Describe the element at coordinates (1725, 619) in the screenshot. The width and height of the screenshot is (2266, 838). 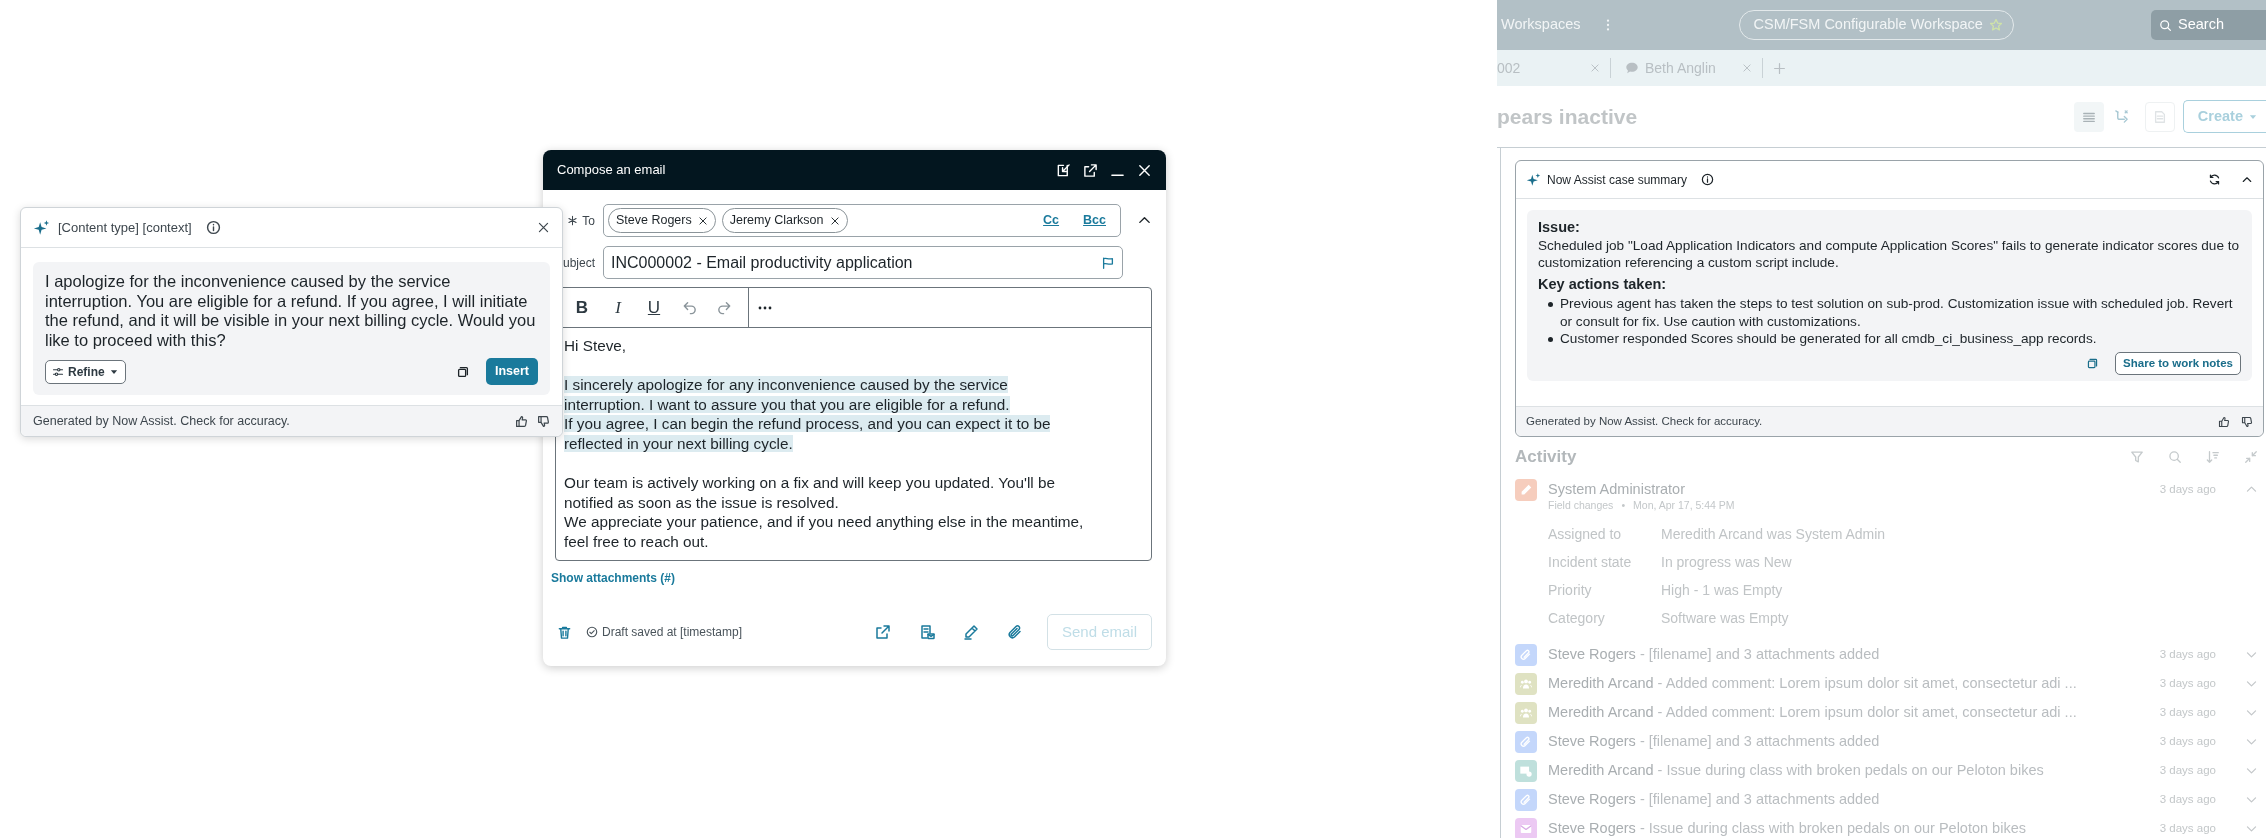
I see `field-value: Software was Empty` at that location.